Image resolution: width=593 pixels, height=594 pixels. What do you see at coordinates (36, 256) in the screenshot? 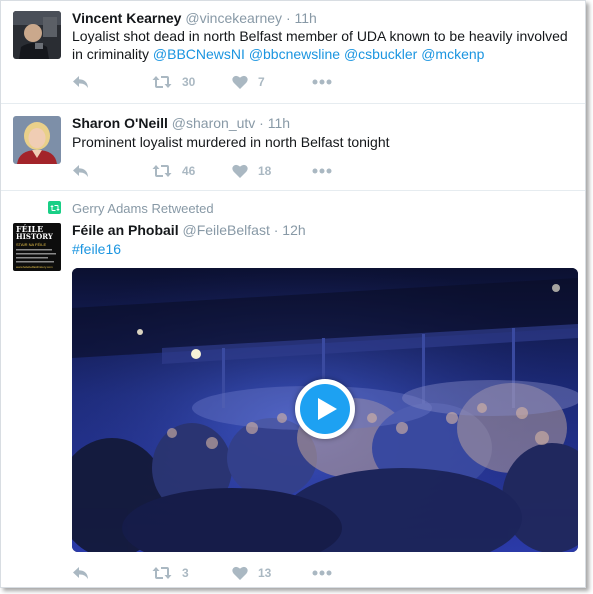
I see `avatar-graphic` at bounding box center [36, 256].